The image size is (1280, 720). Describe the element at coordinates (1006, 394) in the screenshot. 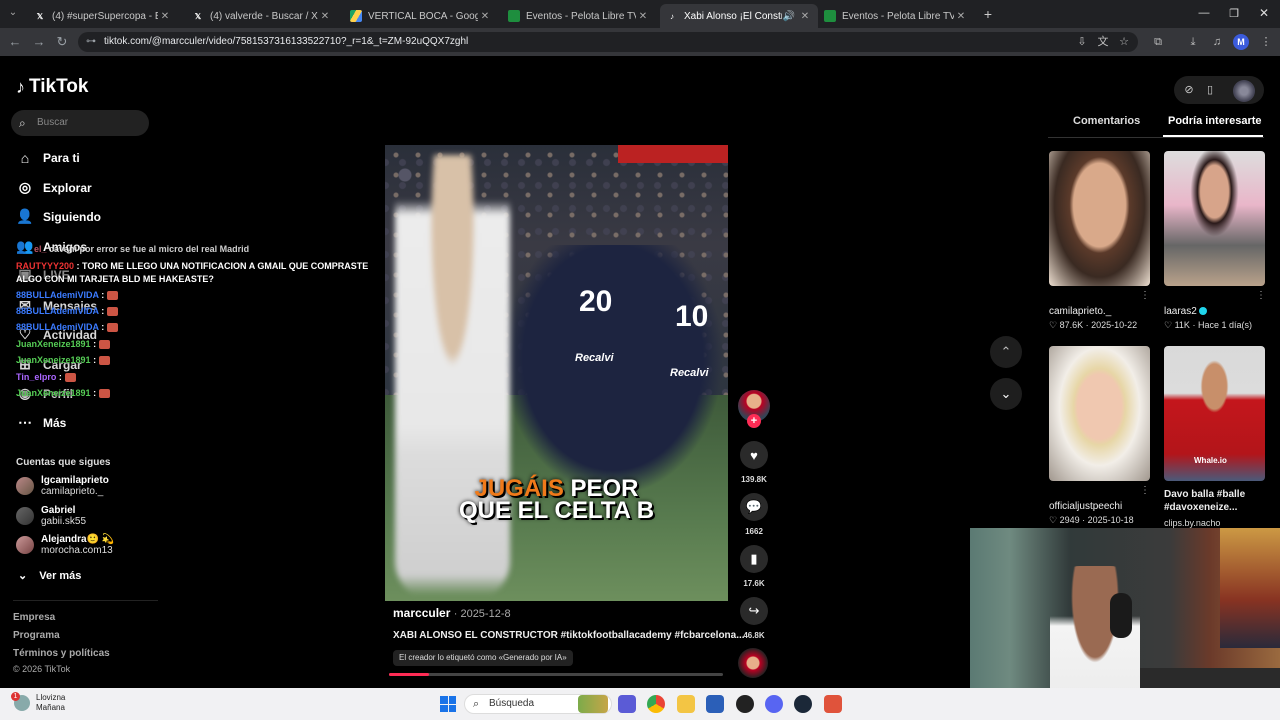

I see `next-video-button: ⌄` at that location.